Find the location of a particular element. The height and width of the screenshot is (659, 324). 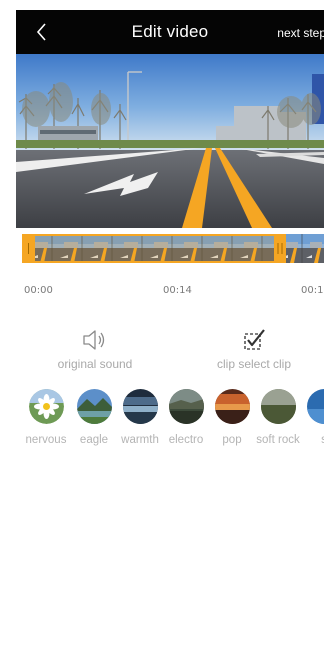

field-thumbnail-icon is located at coordinates (278, 406).